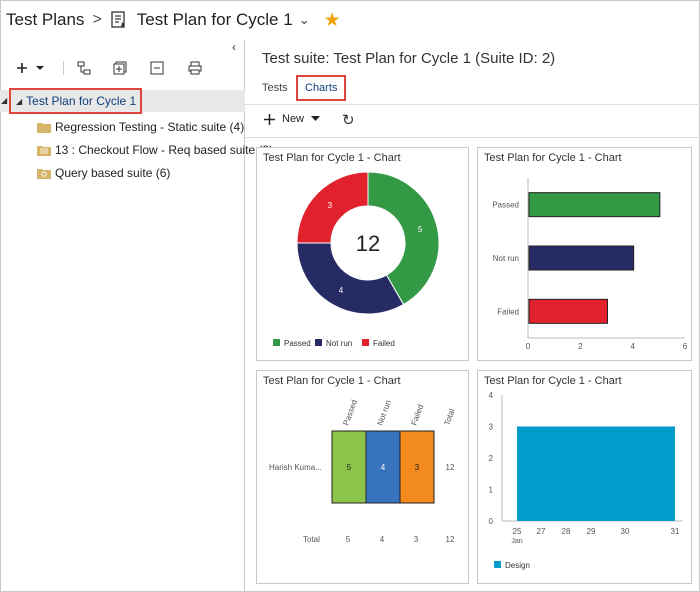  I want to click on collapse-all-button, so click(157, 68).